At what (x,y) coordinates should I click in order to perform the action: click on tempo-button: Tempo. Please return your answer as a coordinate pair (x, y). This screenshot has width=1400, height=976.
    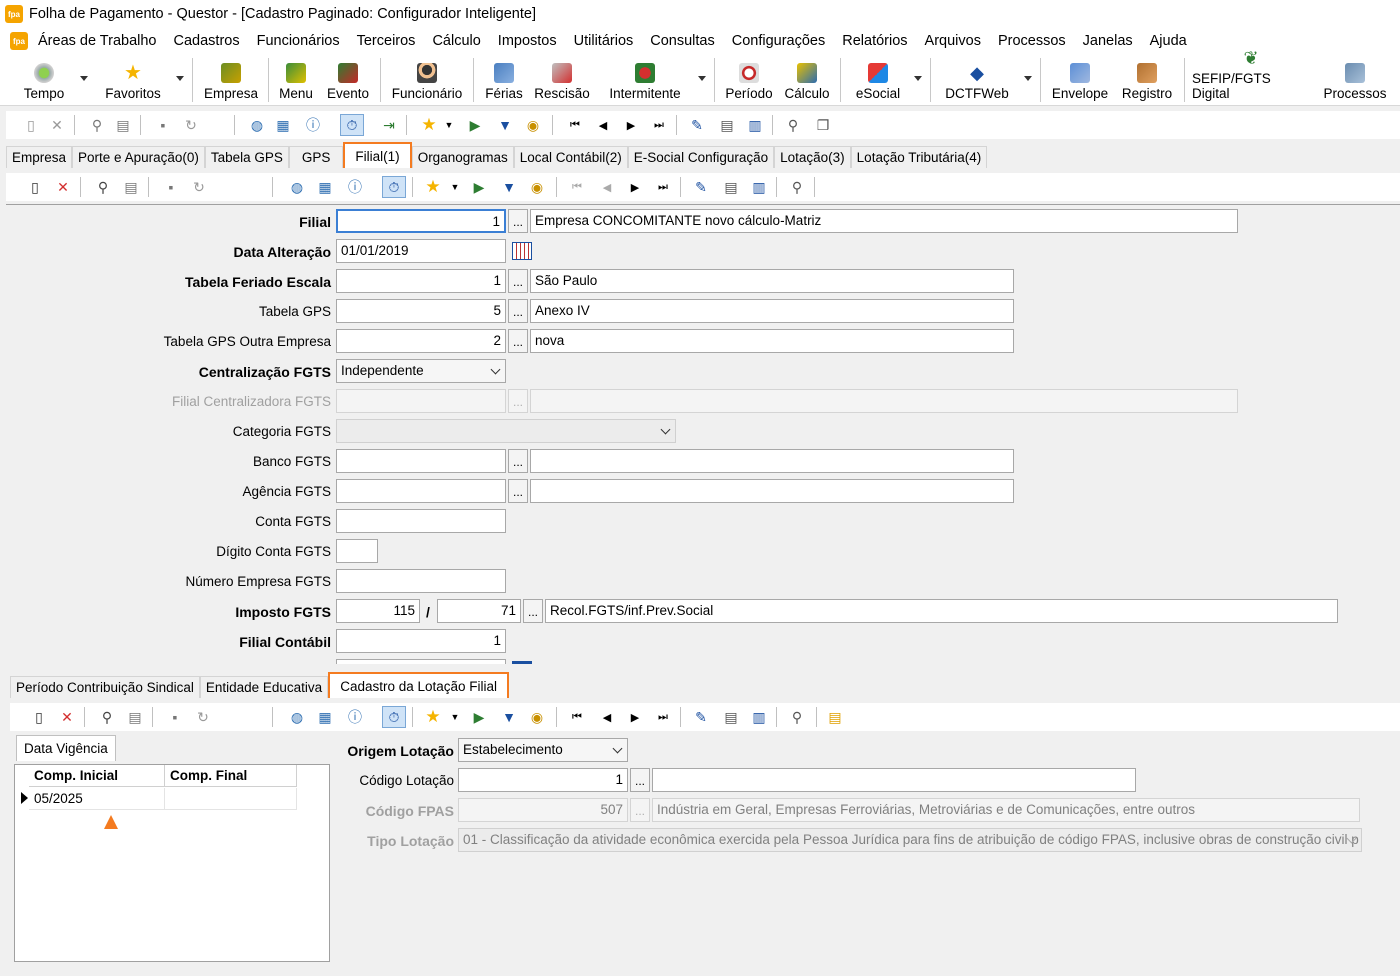
    Looking at the image, I should click on (44, 80).